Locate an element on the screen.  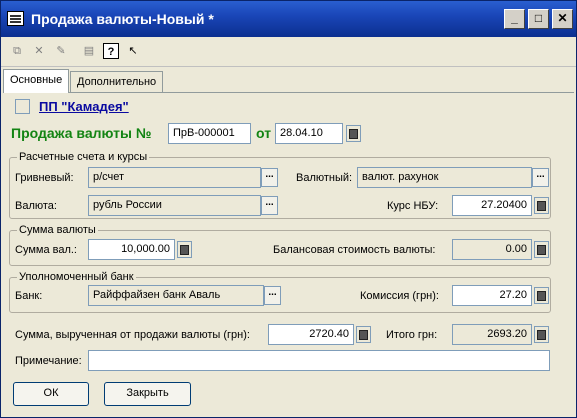
view-icon: ▤ is located at coordinates (89, 51).